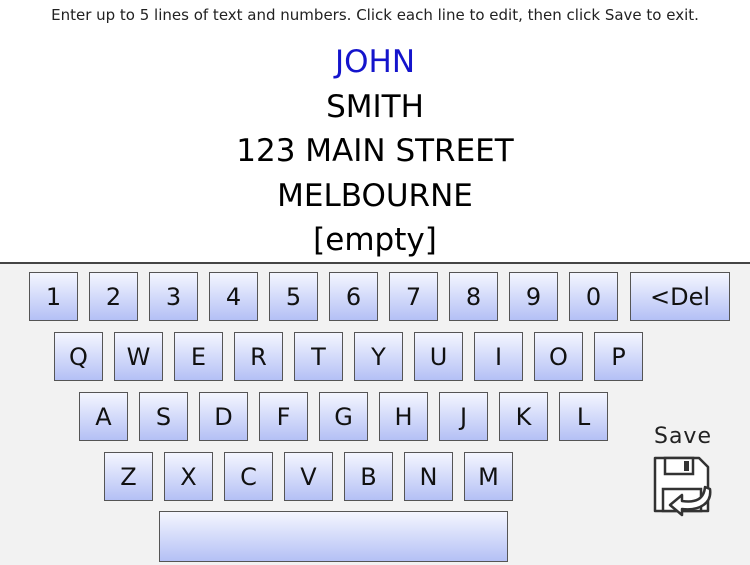 This screenshot has width=750, height=565. What do you see at coordinates (682, 486) in the screenshot?
I see `save-floppy-icon` at bounding box center [682, 486].